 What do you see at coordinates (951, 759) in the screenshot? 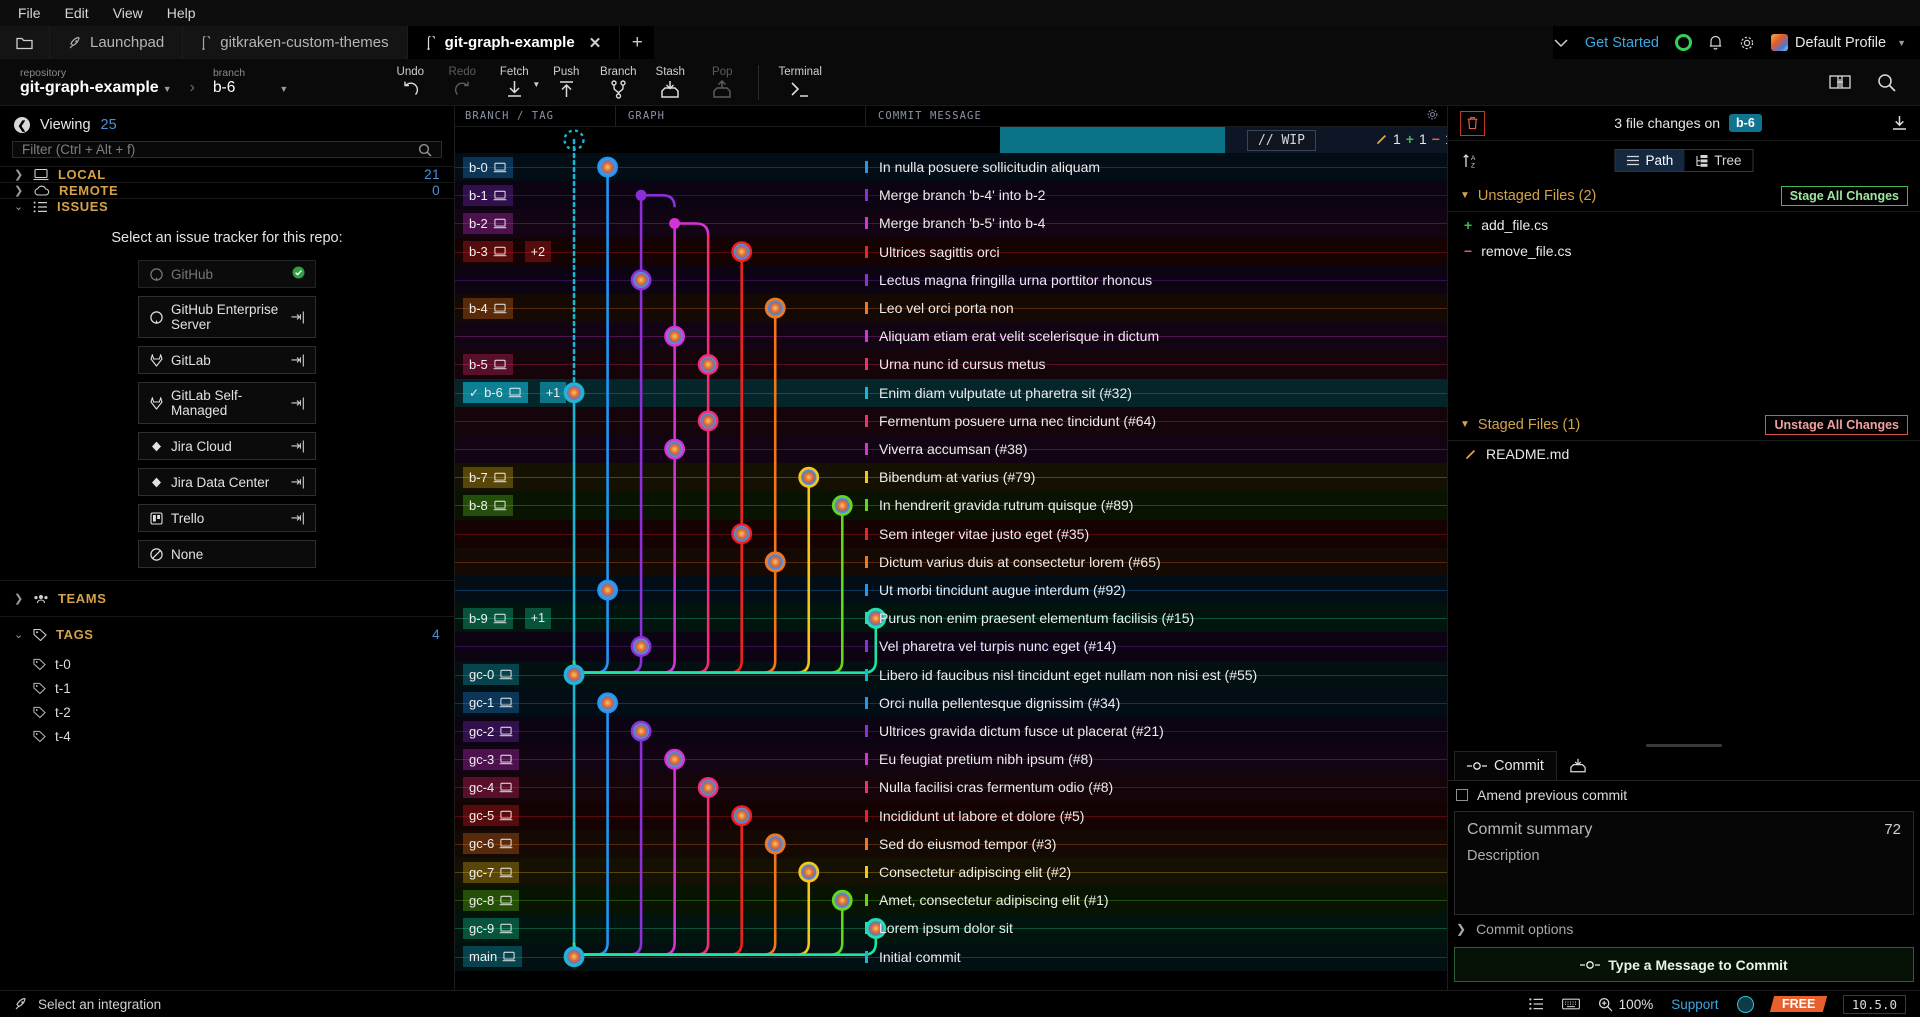
I see `table-row: gc-3 Eu feugiat pretium nibh ipsum (#8)` at bounding box center [951, 759].